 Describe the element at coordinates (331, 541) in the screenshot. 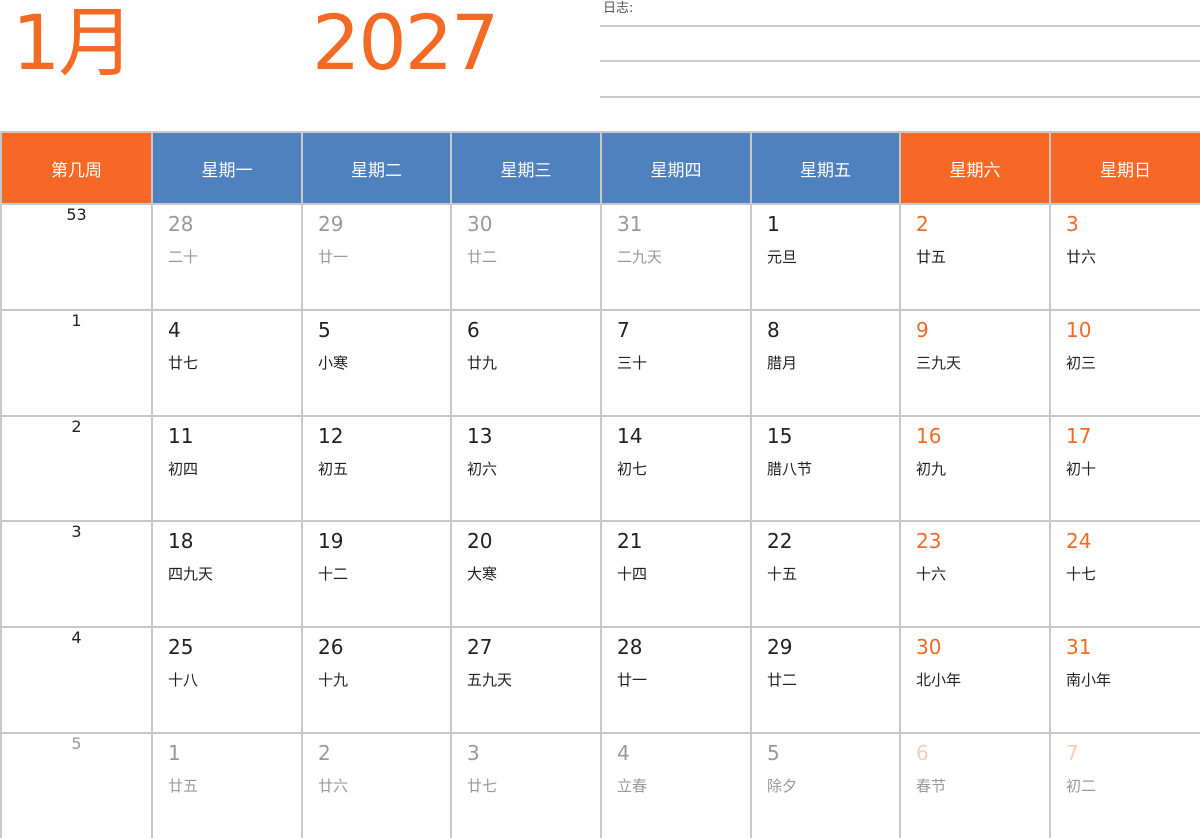

I see `day-number: 19` at that location.